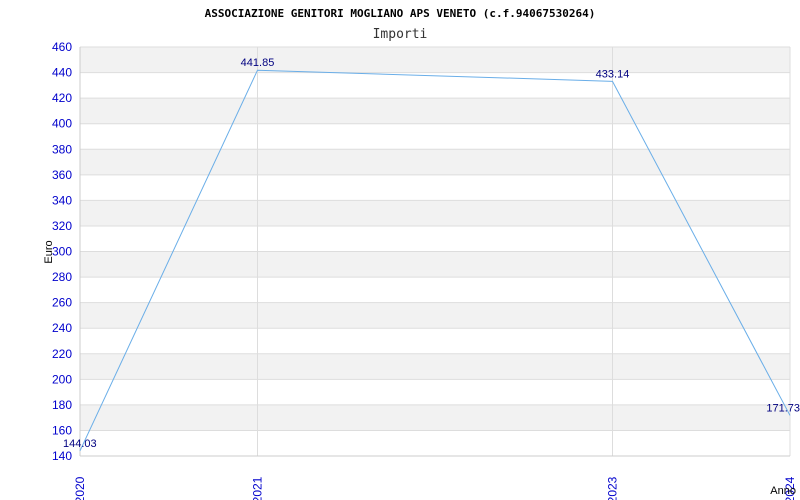  What do you see at coordinates (783, 491) in the screenshot?
I see `x-axis-label: Anno` at bounding box center [783, 491].